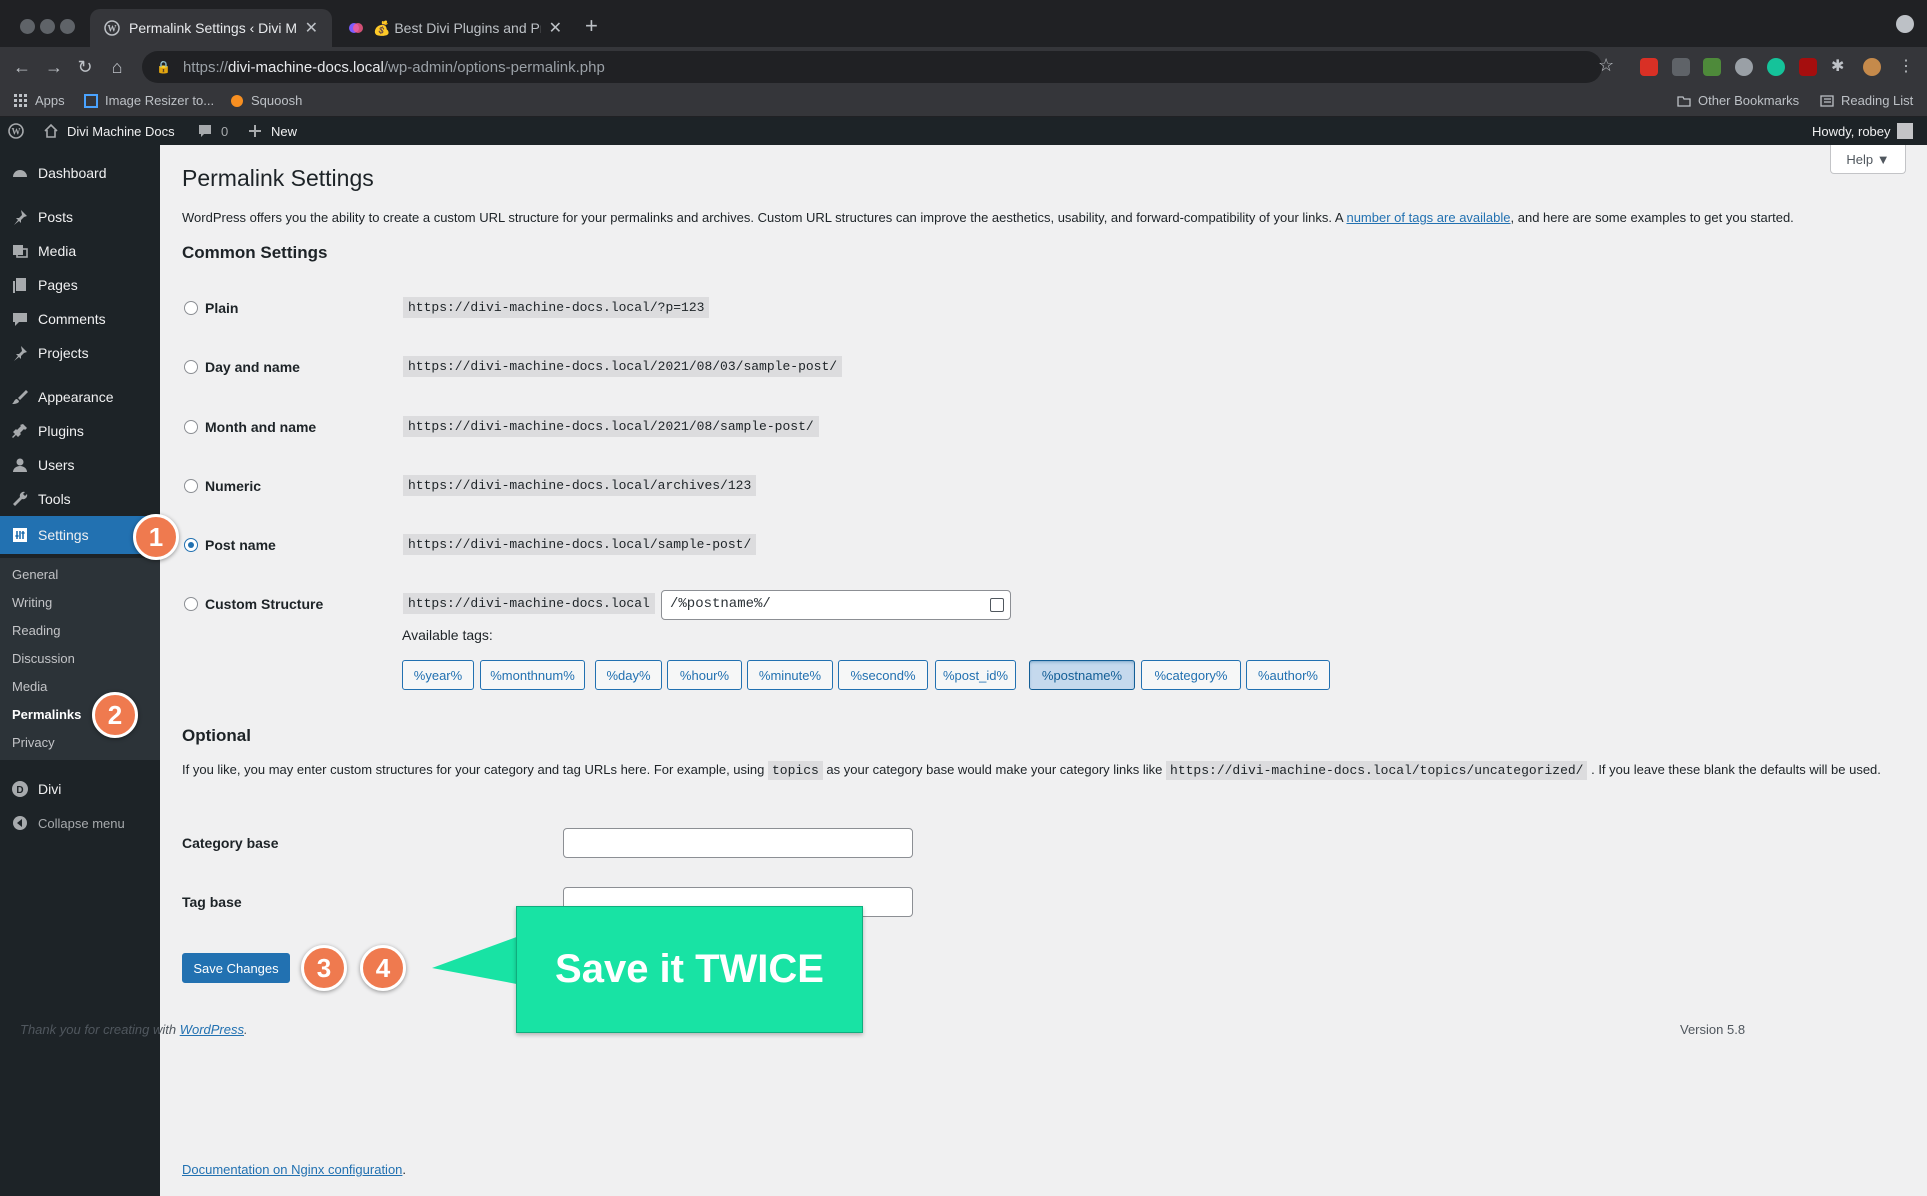  I want to click on autofill-key-icon, so click(997, 605).